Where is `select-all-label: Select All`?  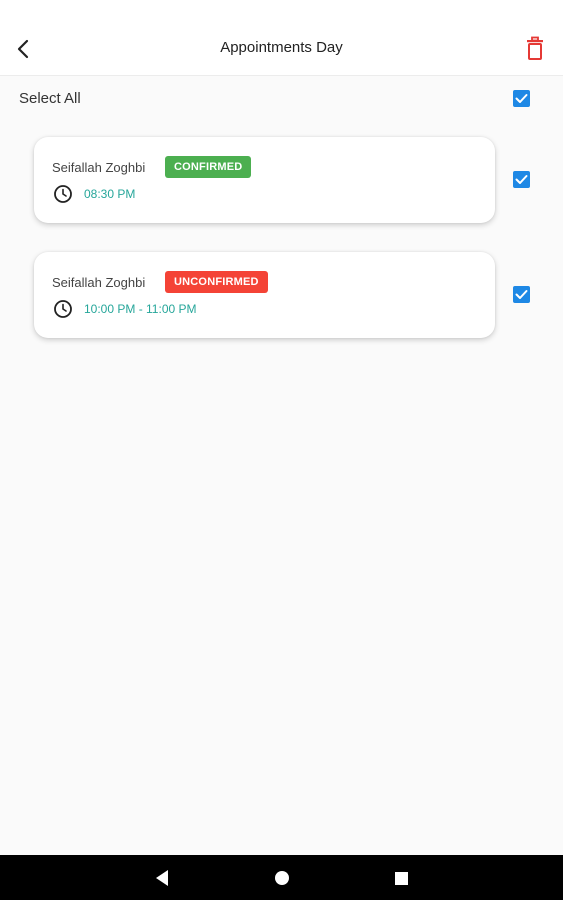 select-all-label: Select All is located at coordinates (50, 98).